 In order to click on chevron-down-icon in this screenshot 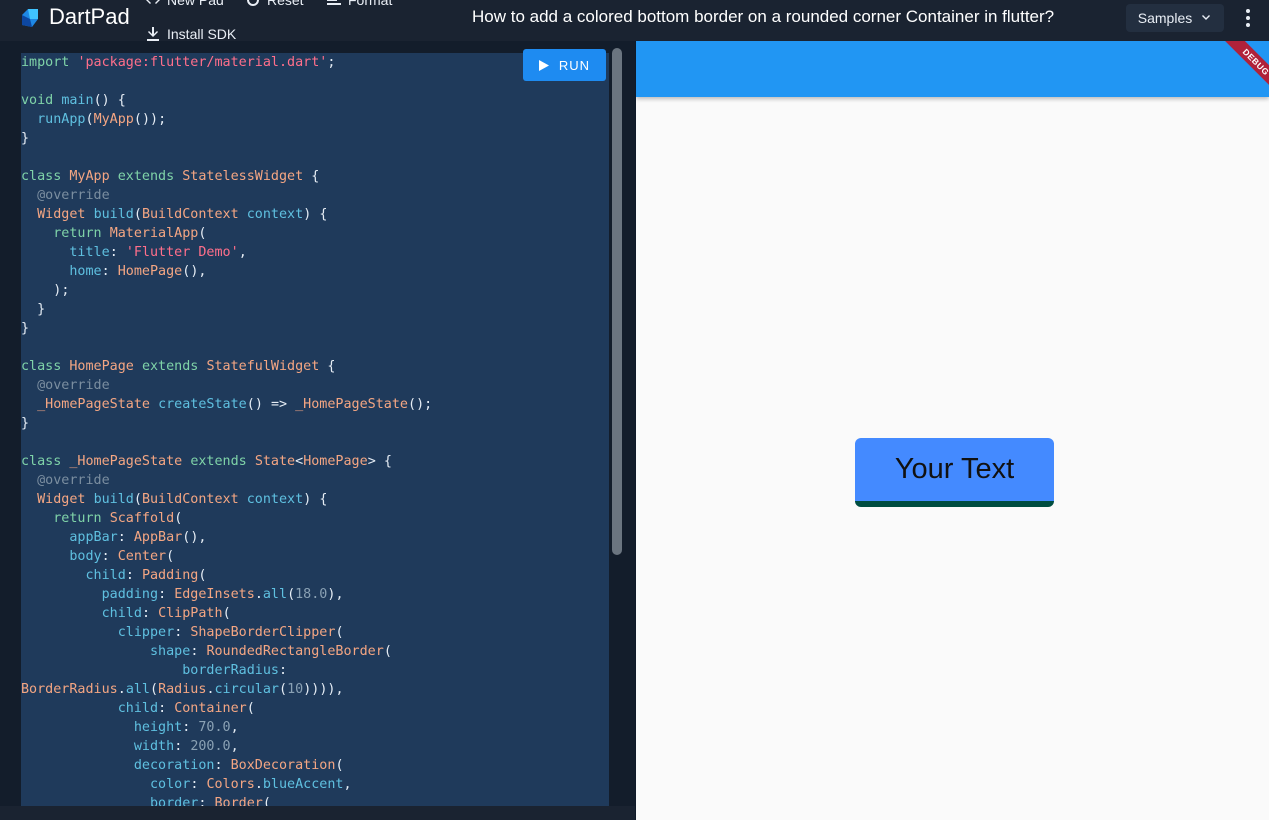, I will do `click(1206, 17)`.